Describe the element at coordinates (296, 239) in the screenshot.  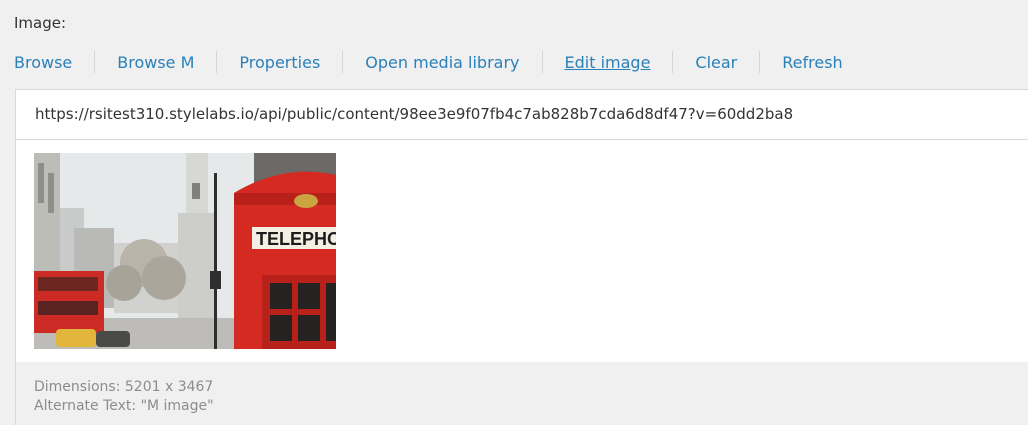
I see `phone-box-sign: TELEPHO` at that location.